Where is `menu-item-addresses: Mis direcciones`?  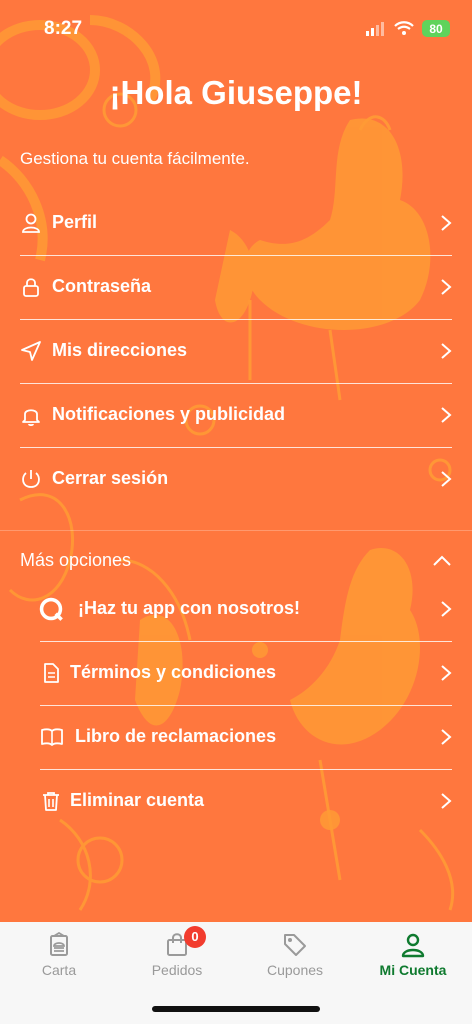 menu-item-addresses: Mis direcciones is located at coordinates (236, 352).